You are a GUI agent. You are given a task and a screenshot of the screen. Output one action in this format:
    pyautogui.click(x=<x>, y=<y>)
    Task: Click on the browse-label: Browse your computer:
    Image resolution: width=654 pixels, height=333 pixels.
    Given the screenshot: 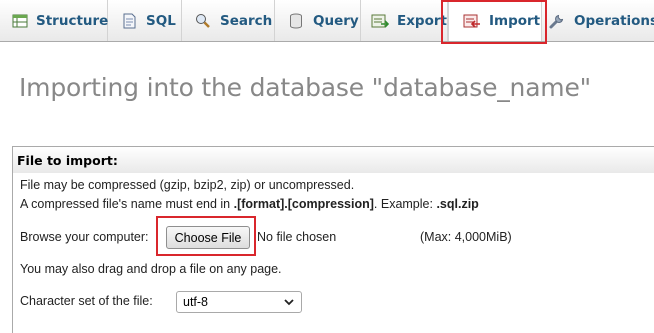 What is the action you would take?
    pyautogui.click(x=84, y=237)
    